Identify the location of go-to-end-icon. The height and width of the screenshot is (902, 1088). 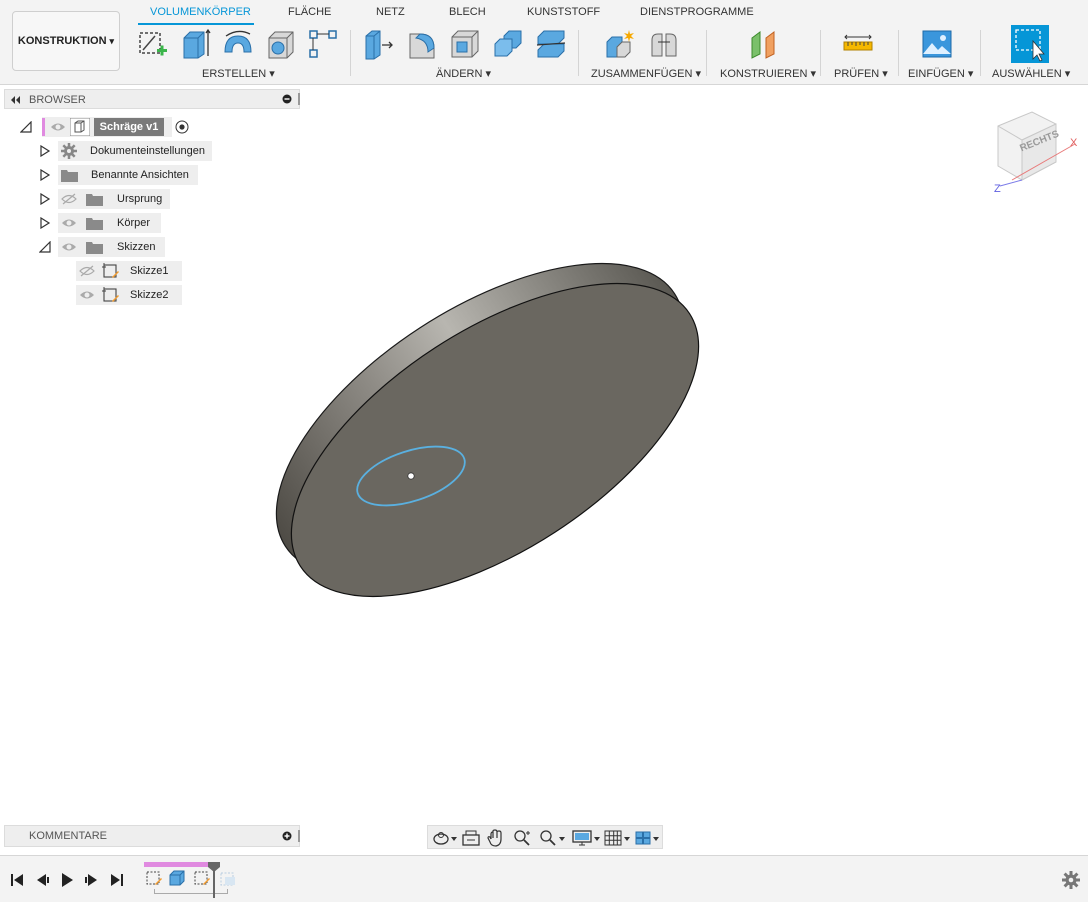
(117, 880).